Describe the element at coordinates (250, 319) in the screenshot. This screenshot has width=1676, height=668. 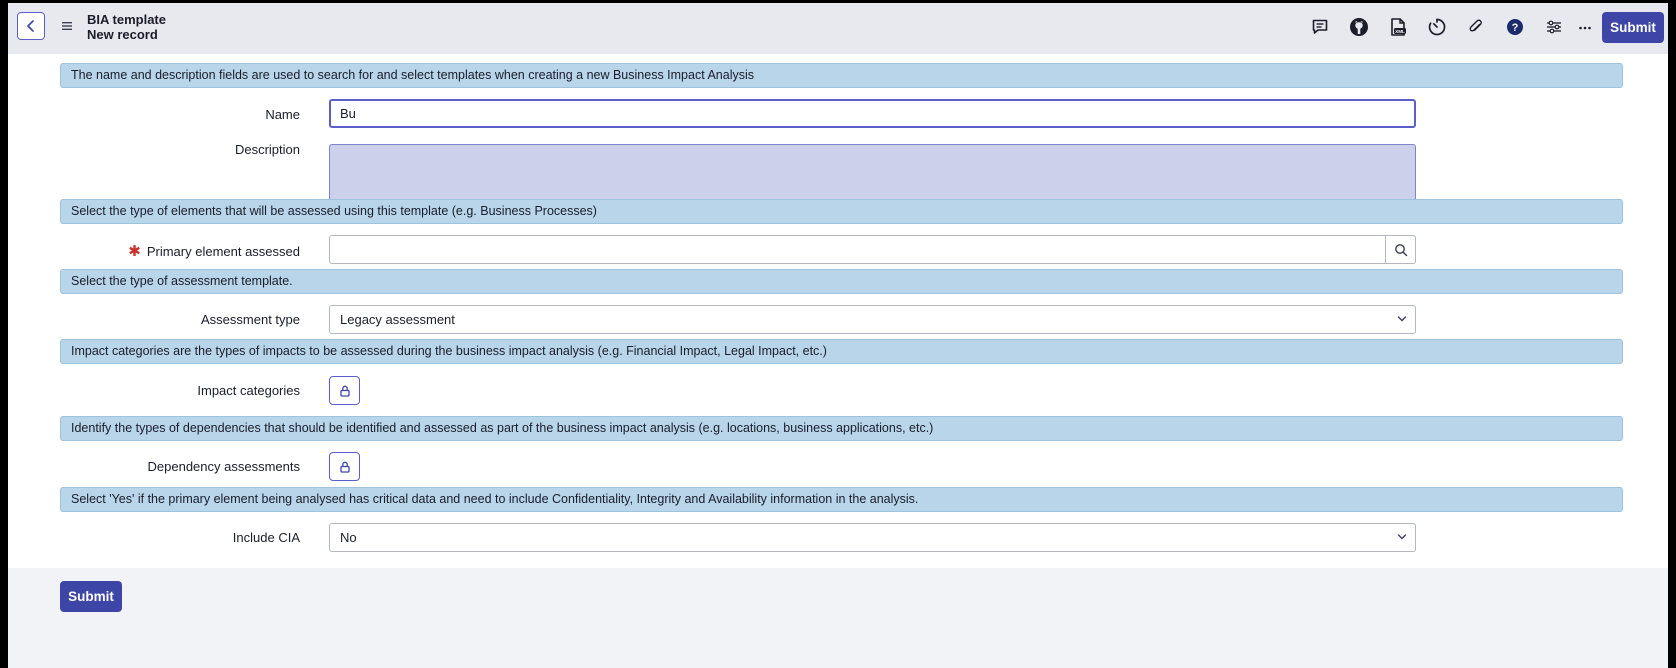
I see `assessment-type-label: Assessment type` at that location.